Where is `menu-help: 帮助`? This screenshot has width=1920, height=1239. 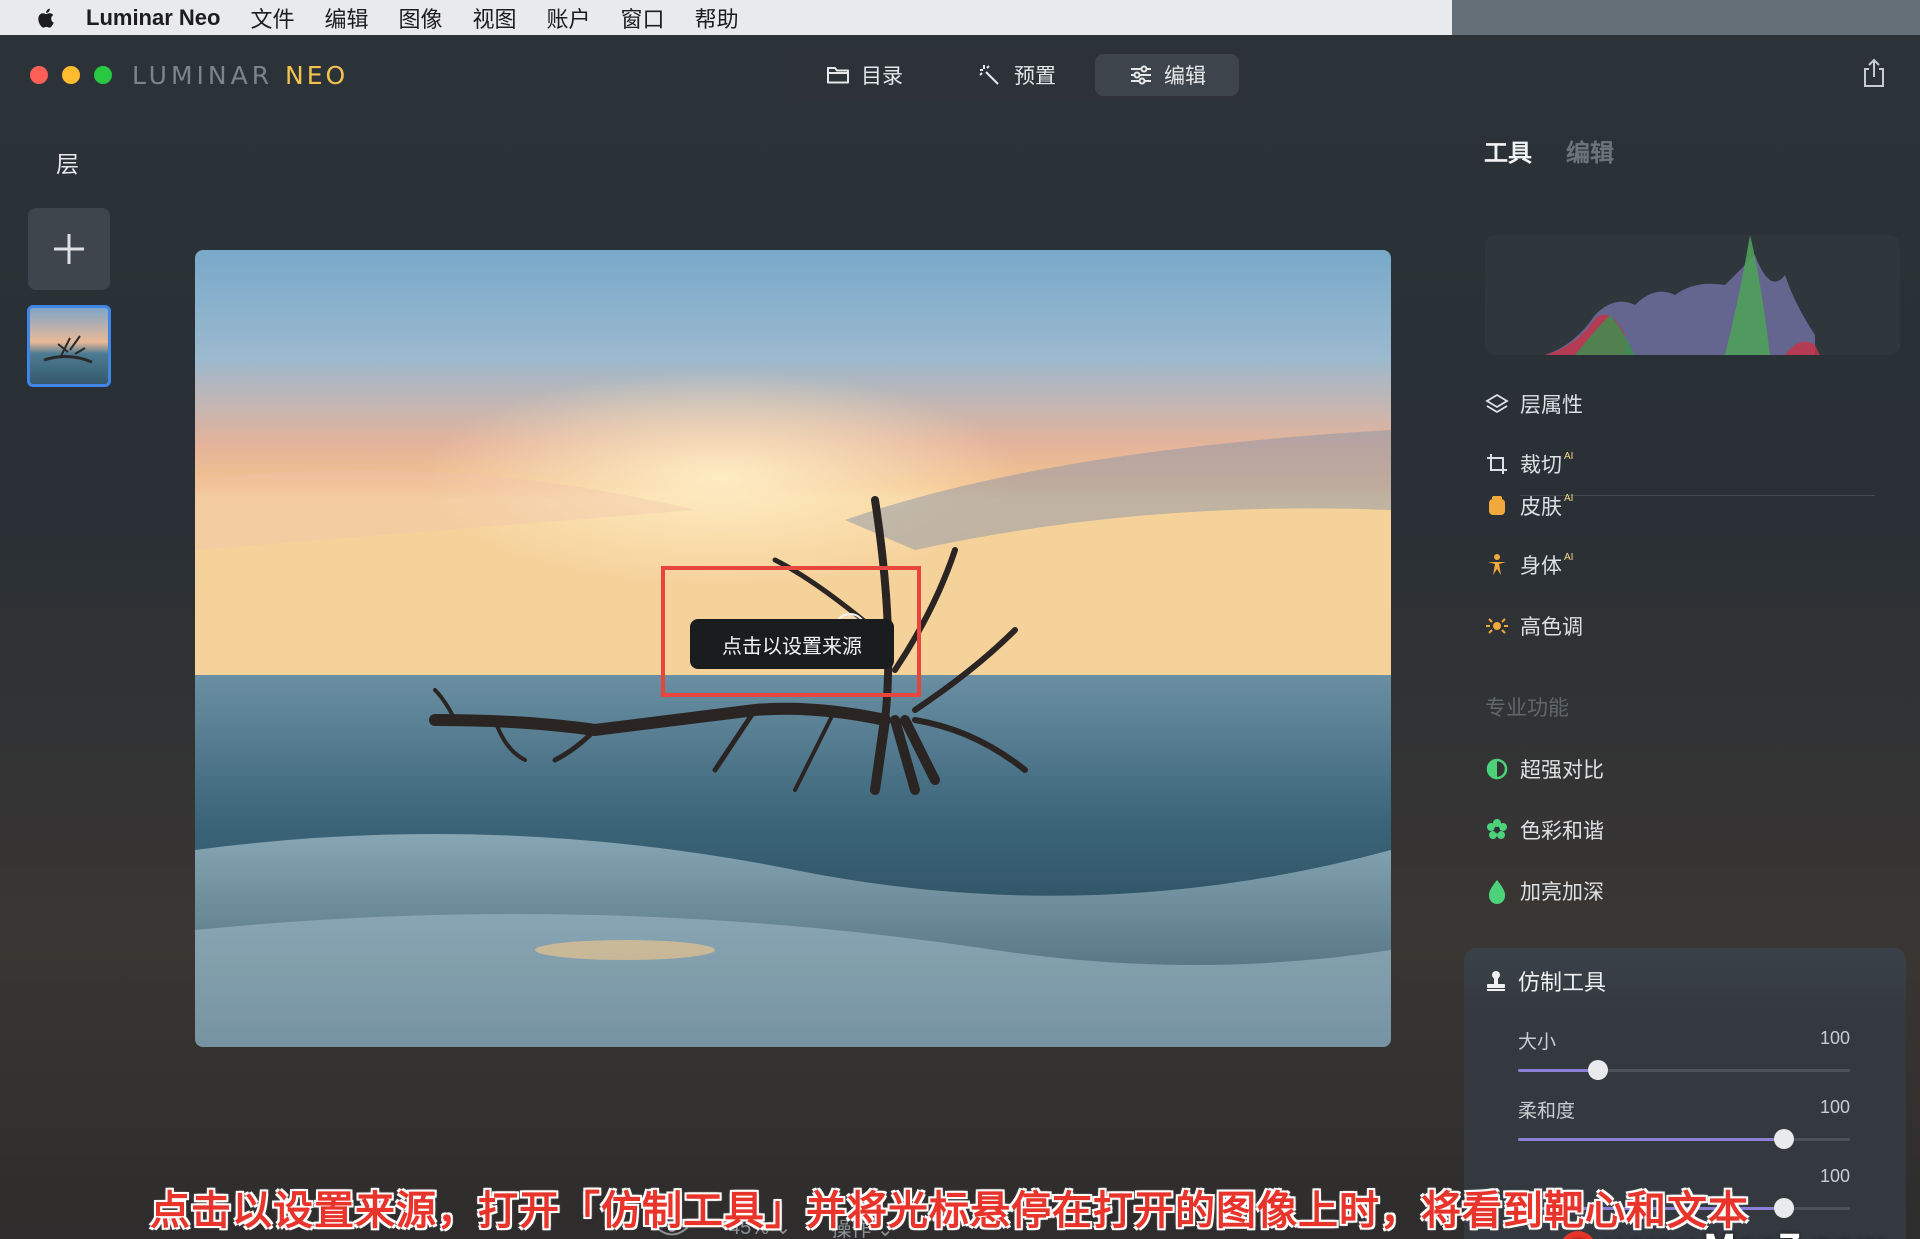
menu-help: 帮助 is located at coordinates (717, 18).